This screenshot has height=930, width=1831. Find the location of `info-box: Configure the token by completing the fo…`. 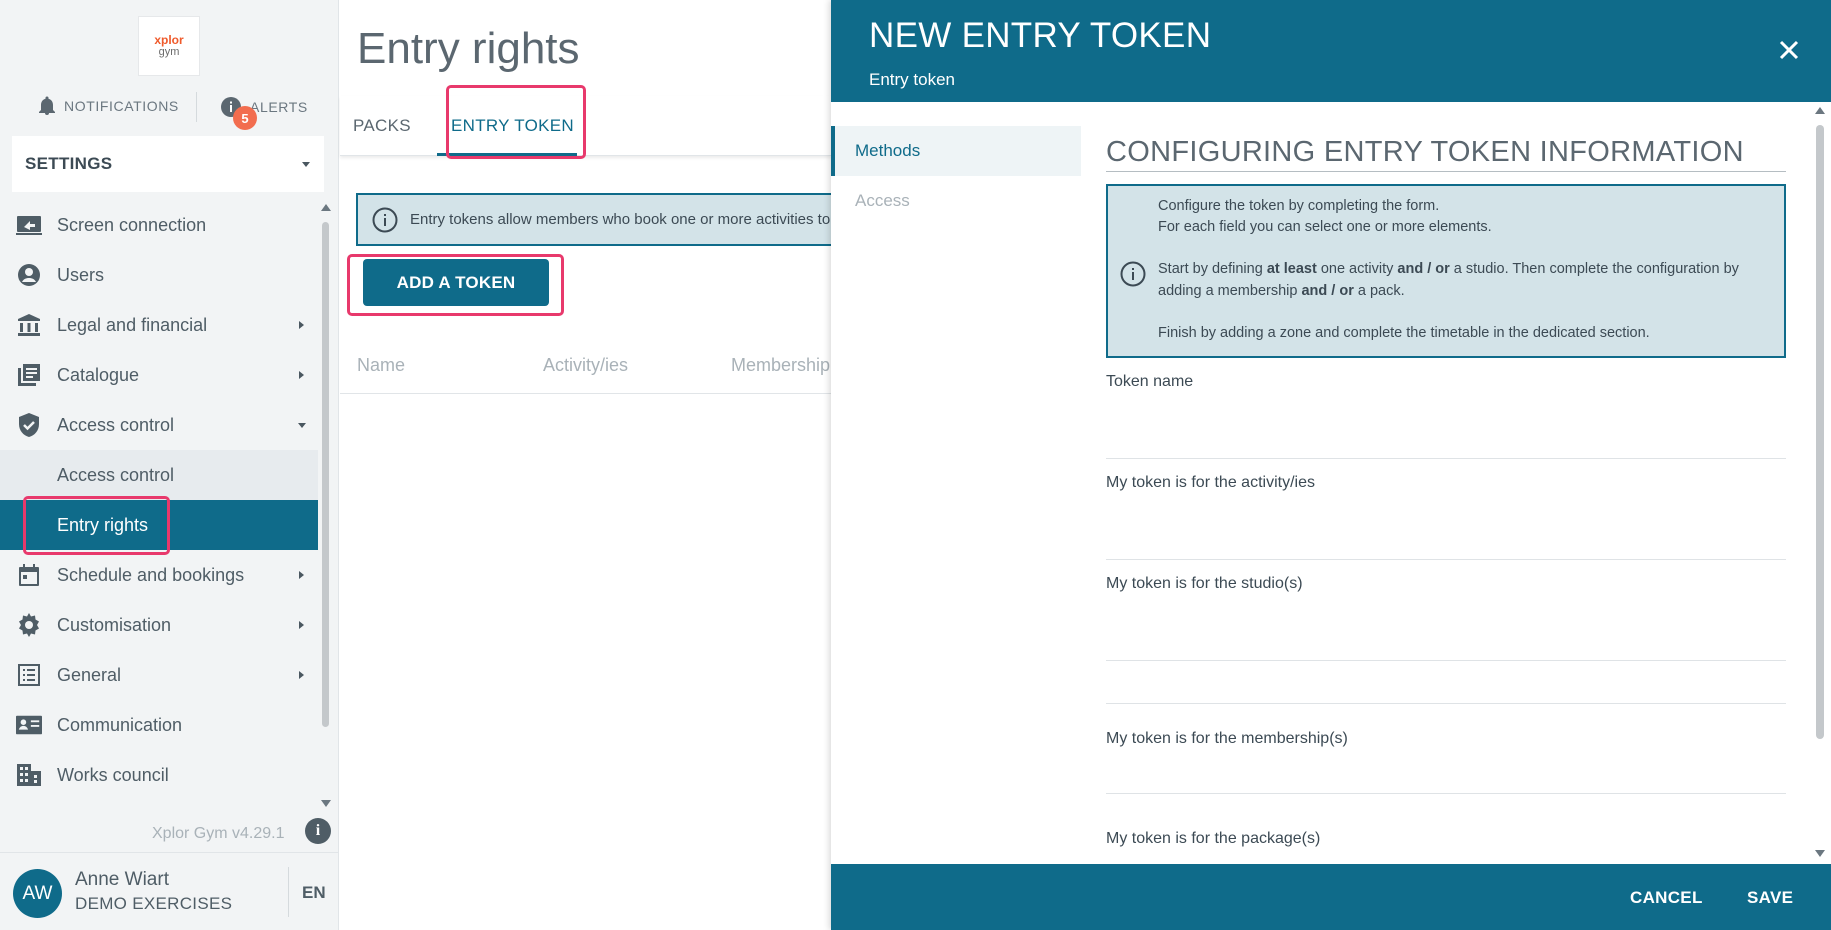

info-box: Configure the token by completing the fo… is located at coordinates (1446, 271).